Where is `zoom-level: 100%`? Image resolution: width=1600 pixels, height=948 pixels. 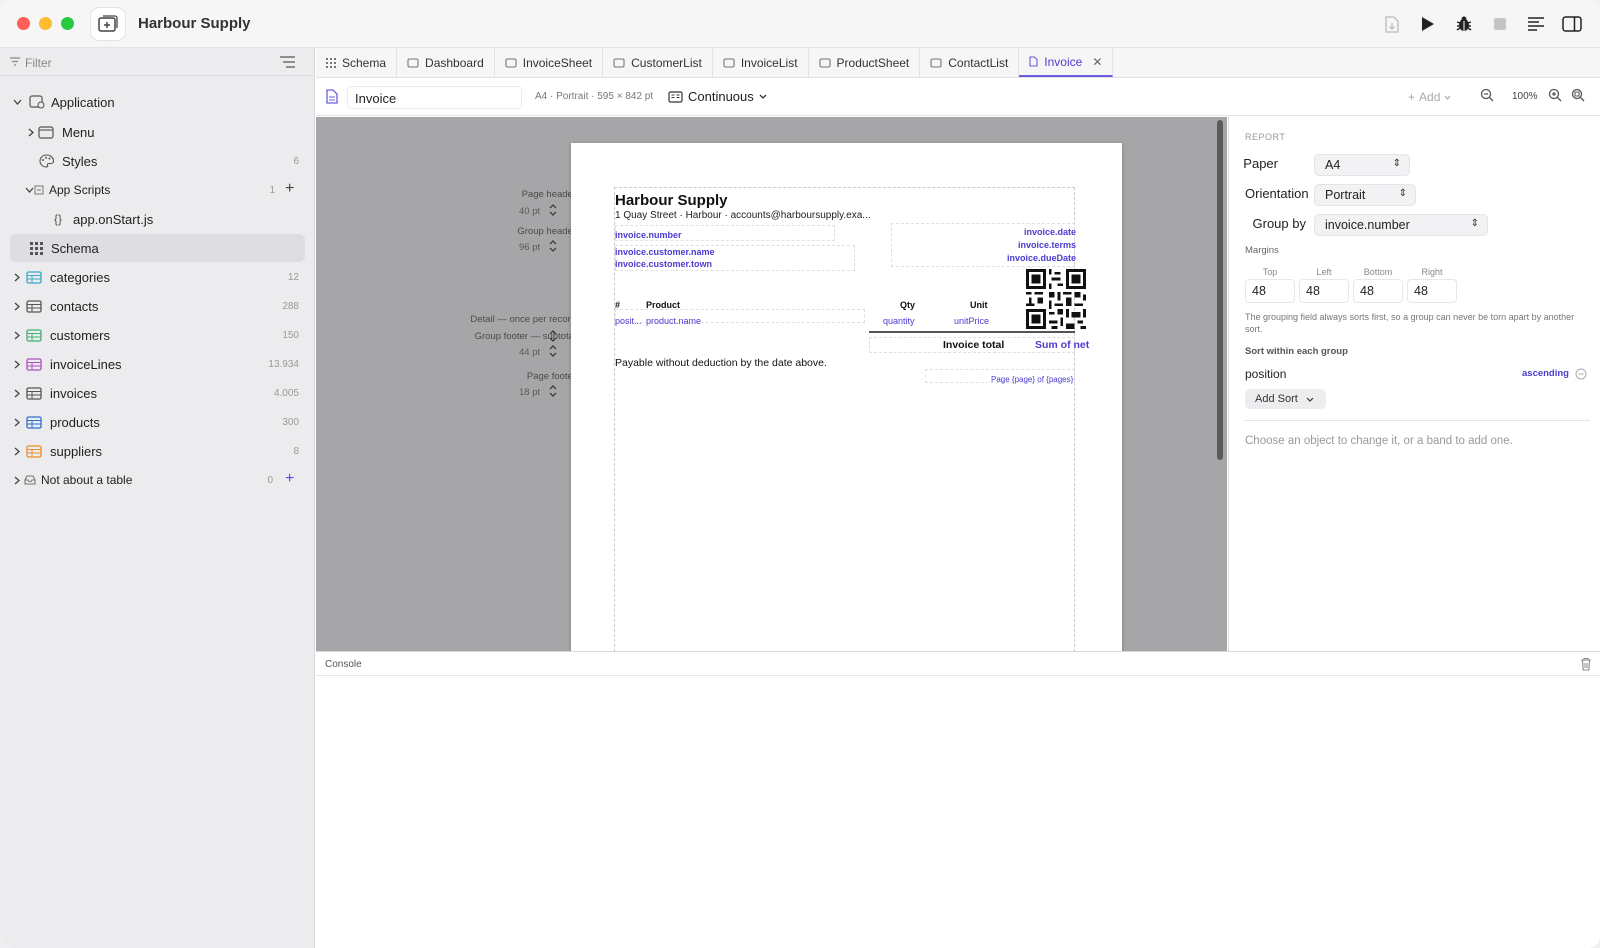
zoom-level: 100% is located at coordinates (1525, 96).